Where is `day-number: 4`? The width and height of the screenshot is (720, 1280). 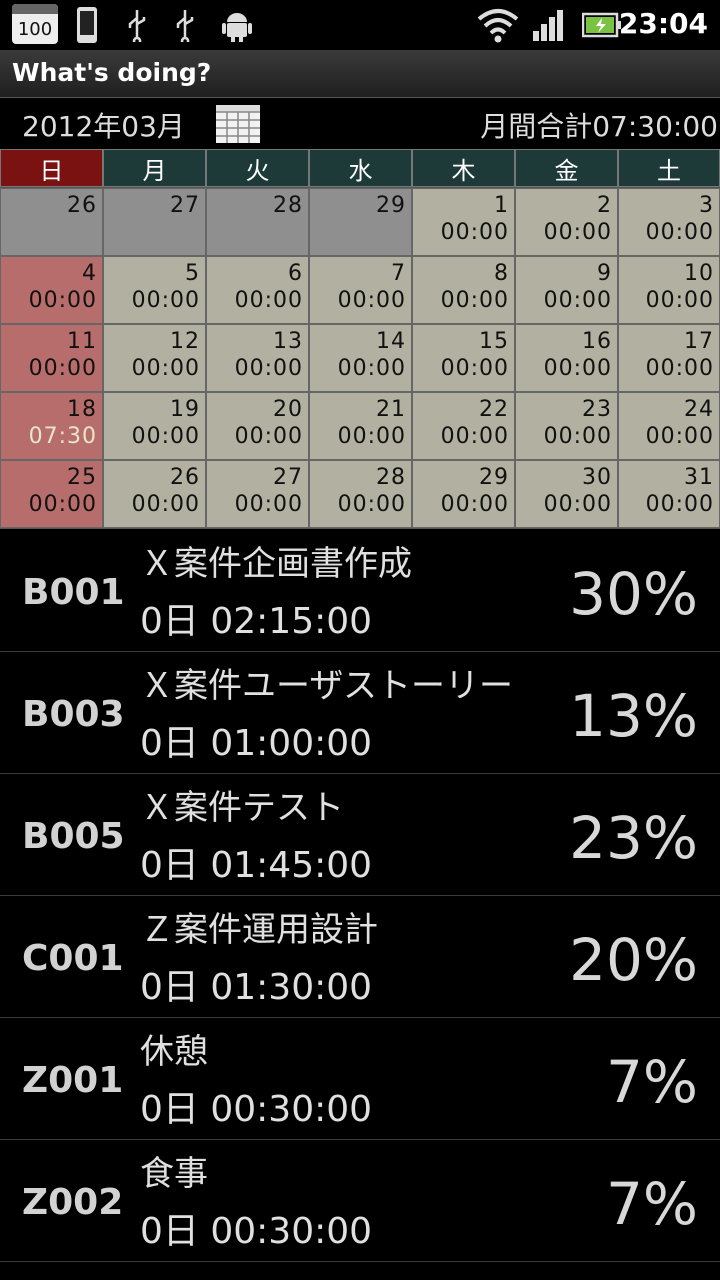 day-number: 4 is located at coordinates (89, 273).